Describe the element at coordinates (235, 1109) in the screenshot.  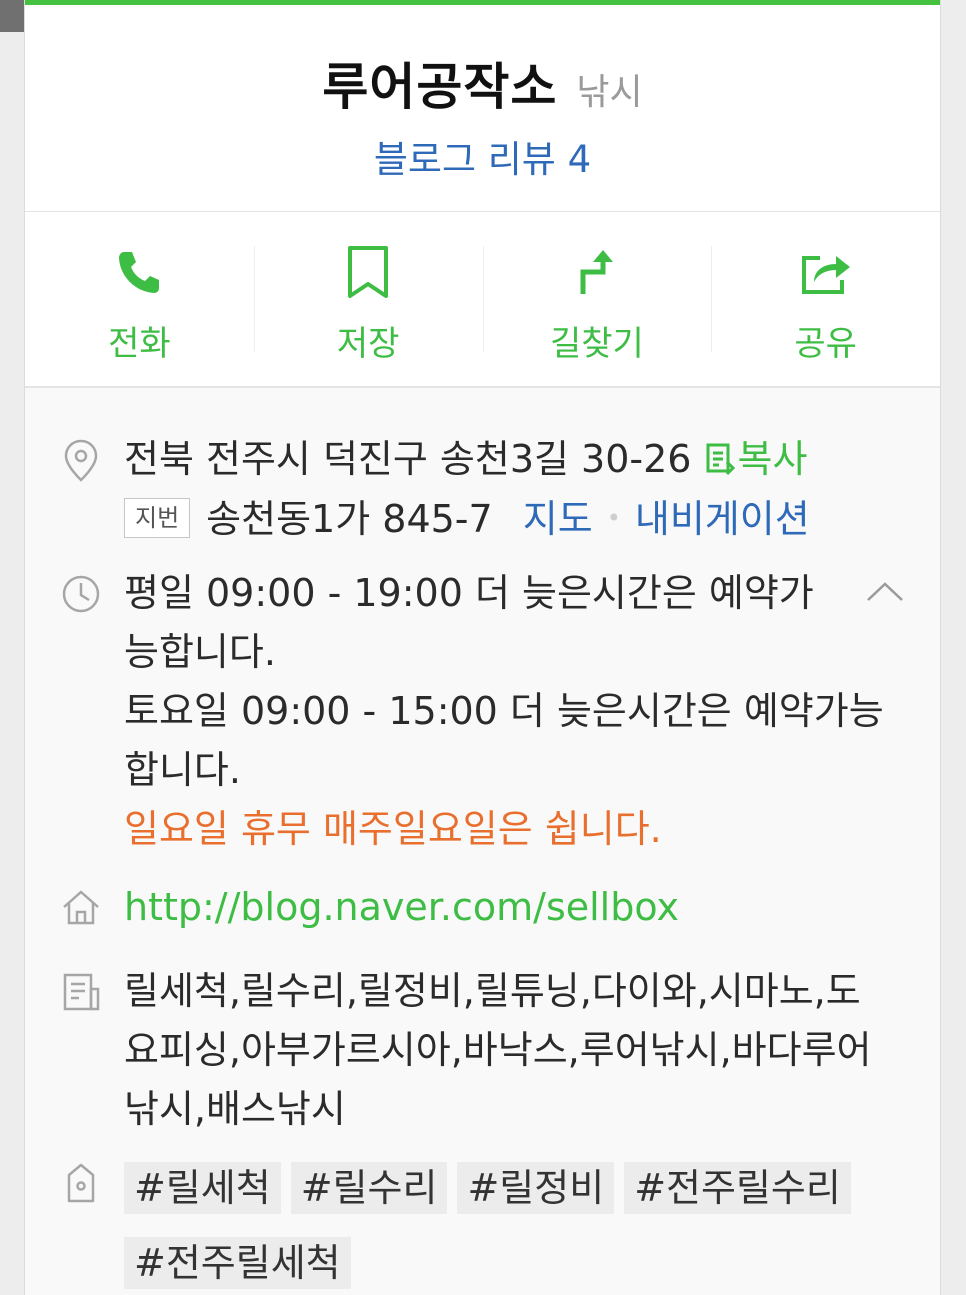
I see `description-line-3: 낚시,배스낚시` at that location.